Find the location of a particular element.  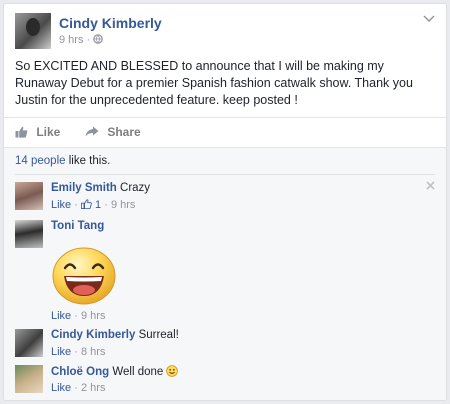

comment-author: Cindy Kimberly is located at coordinates (93, 335).